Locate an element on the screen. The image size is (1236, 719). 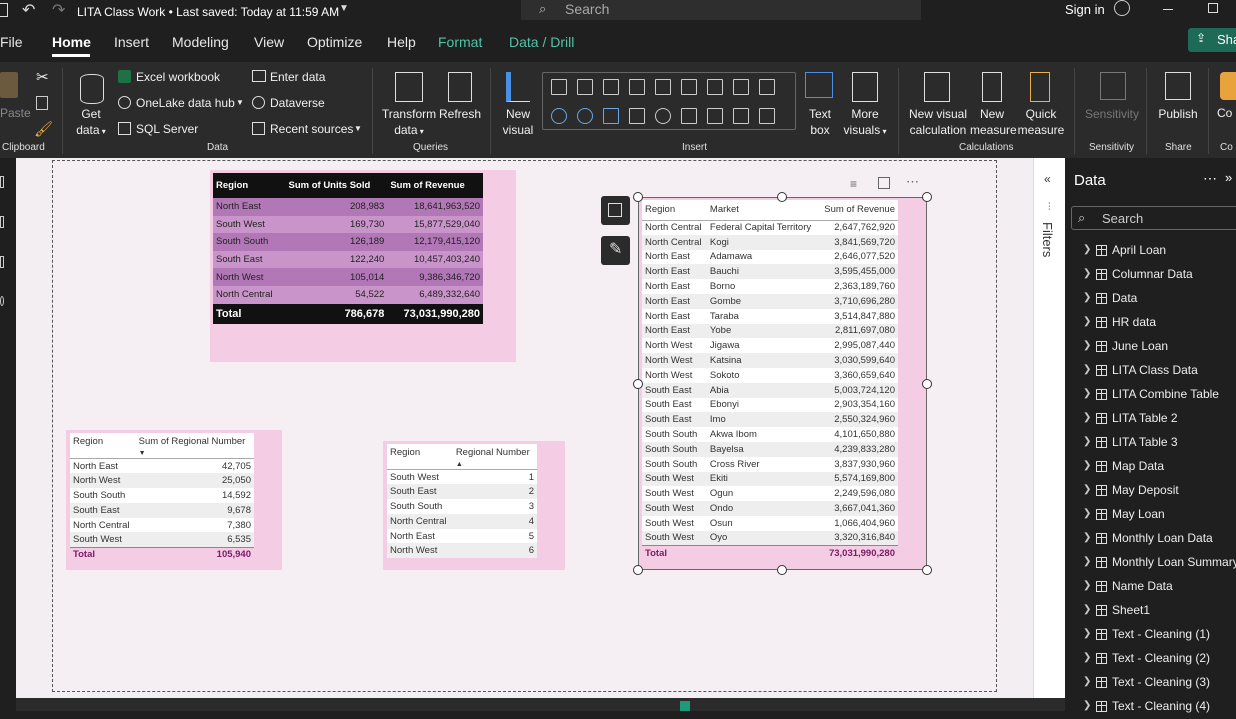
more-visuals-button: More visuals ▾ is located at coordinates (865, 123).